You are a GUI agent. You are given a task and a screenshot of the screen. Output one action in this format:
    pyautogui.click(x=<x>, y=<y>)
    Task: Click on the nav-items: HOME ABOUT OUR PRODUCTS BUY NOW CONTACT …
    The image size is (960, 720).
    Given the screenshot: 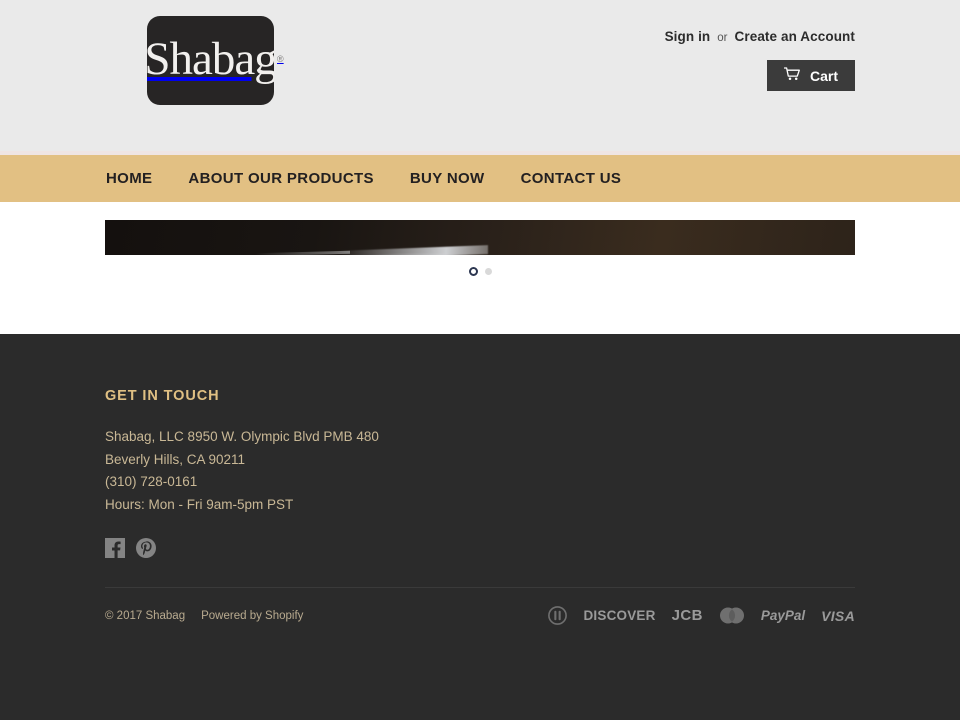 What is the action you would take?
    pyautogui.click(x=480, y=178)
    